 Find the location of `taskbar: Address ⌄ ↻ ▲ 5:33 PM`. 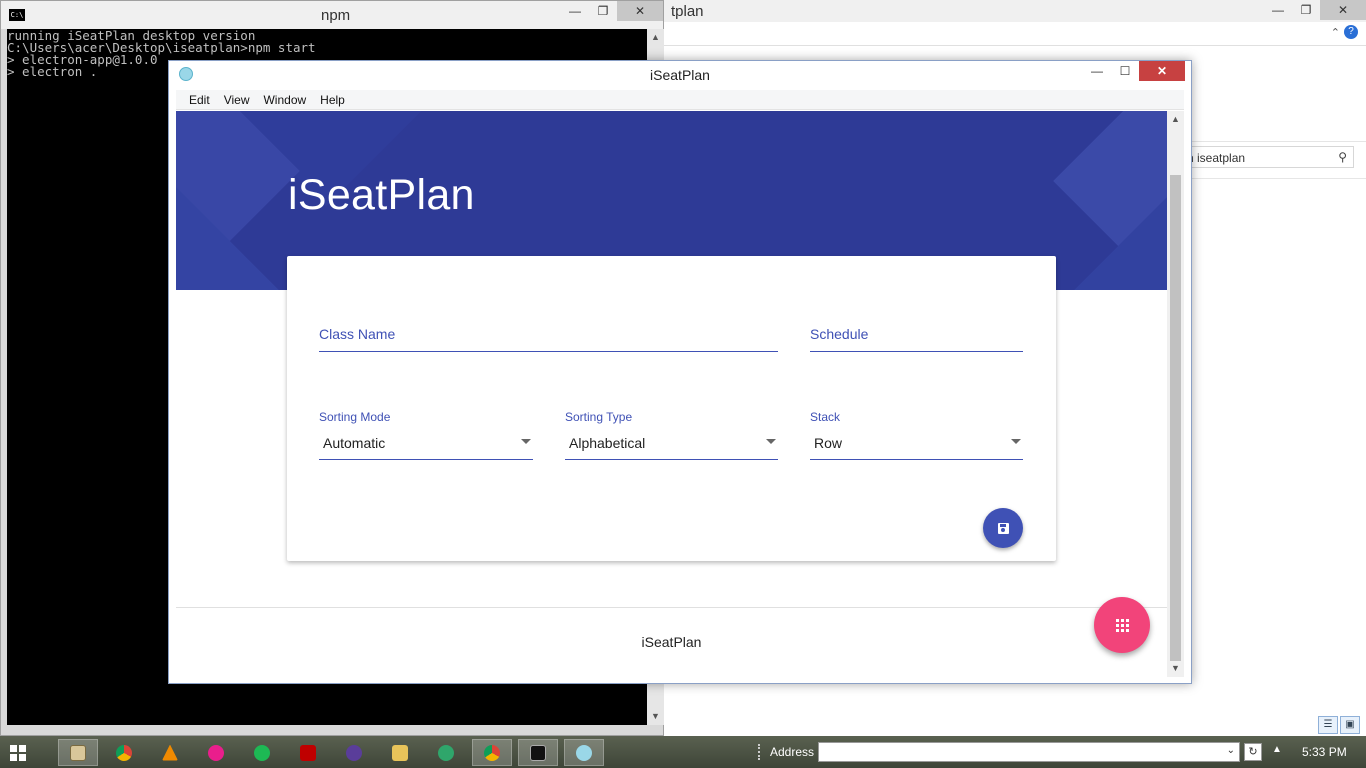

taskbar: Address ⌄ ↻ ▲ 5:33 PM is located at coordinates (683, 752).